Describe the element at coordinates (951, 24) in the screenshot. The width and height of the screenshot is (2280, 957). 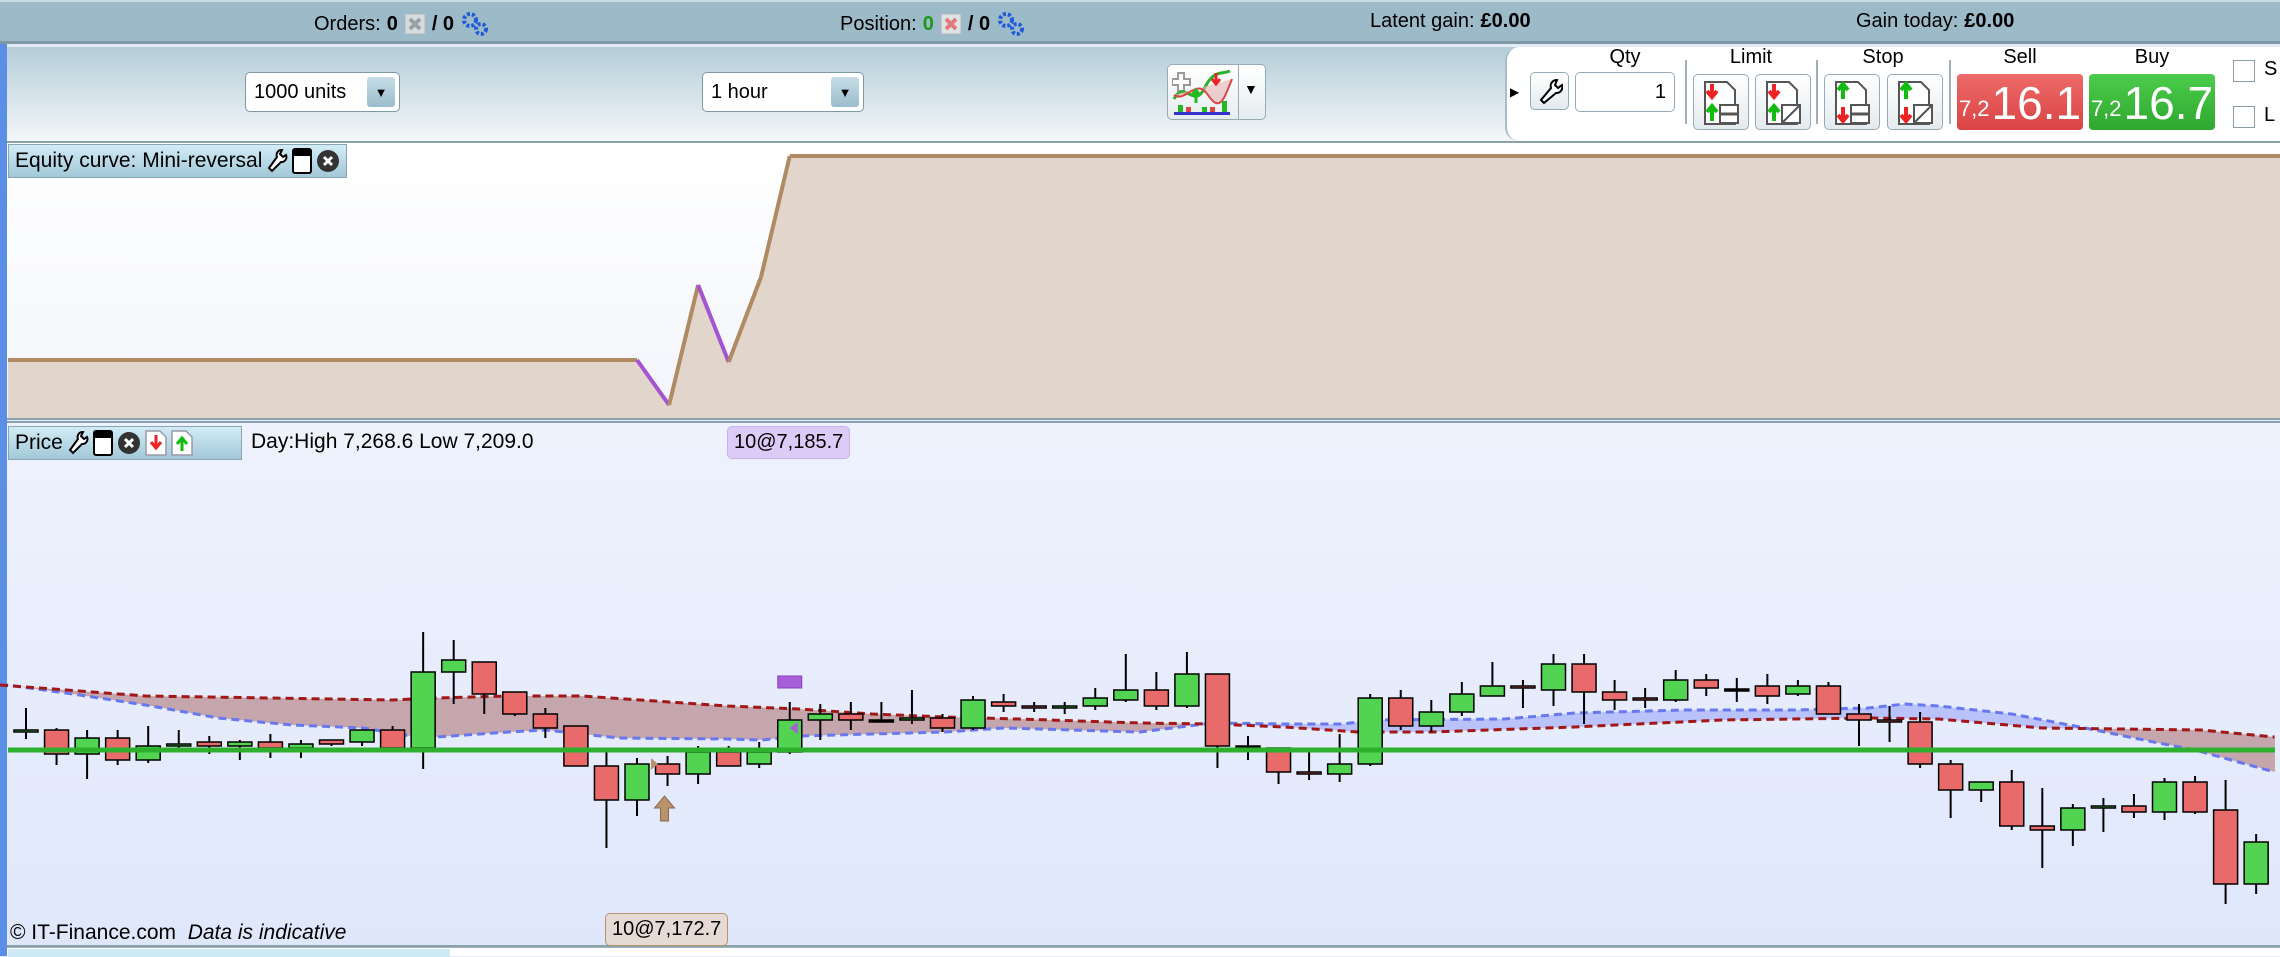
I see `close-position-icon` at that location.